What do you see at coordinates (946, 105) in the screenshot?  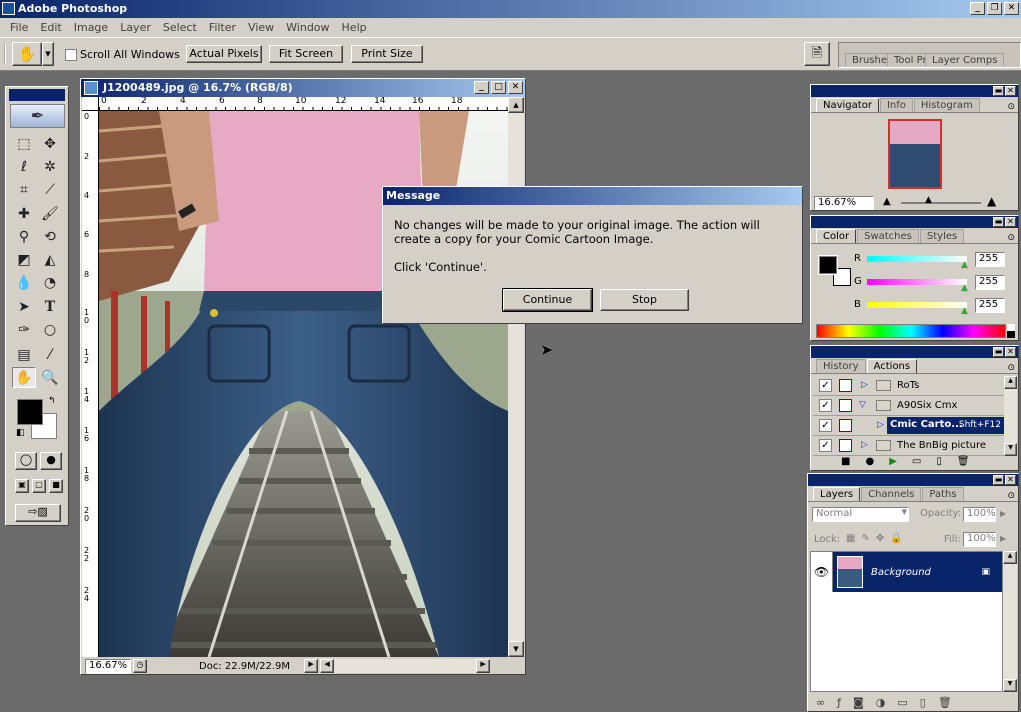 I see `tab-histogram: Histogram` at bounding box center [946, 105].